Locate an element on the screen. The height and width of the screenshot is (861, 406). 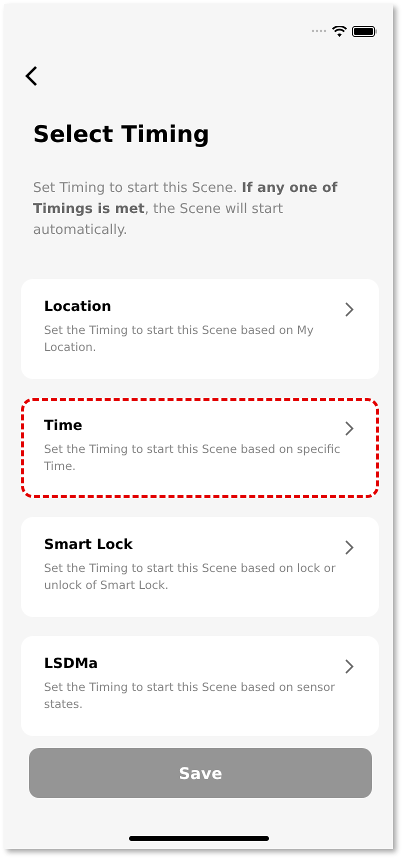
option-description: Set the Timing to start this Scene based on My Location. is located at coordinates (179, 339).